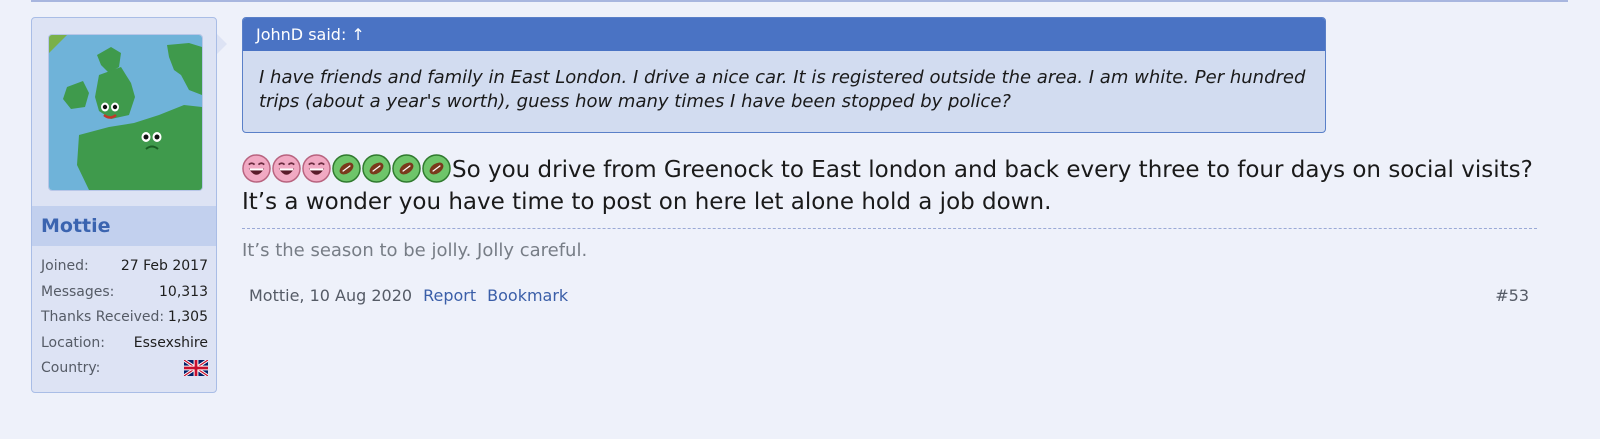 The width and height of the screenshot is (1600, 439). Describe the element at coordinates (103, 317) in the screenshot. I see `stat-label: Thanks Received:` at that location.